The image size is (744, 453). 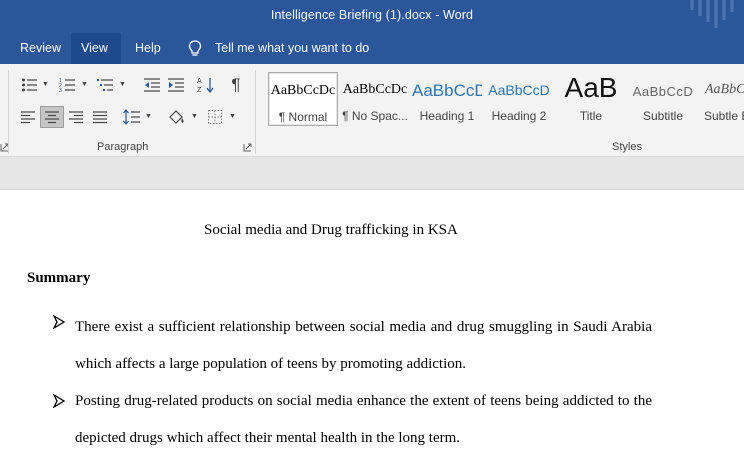 What do you see at coordinates (724, 116) in the screenshot?
I see `style-label: Subtle E` at bounding box center [724, 116].